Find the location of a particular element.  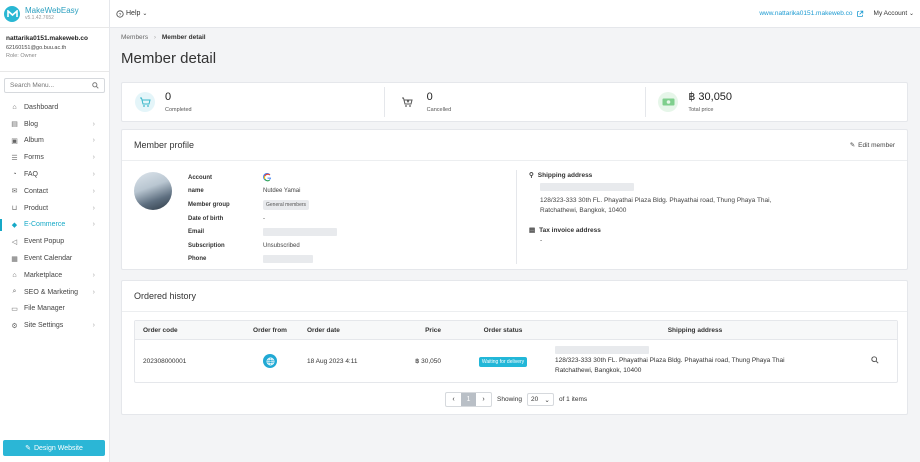

design-website-button: ✎ Design Website is located at coordinates (54, 448).